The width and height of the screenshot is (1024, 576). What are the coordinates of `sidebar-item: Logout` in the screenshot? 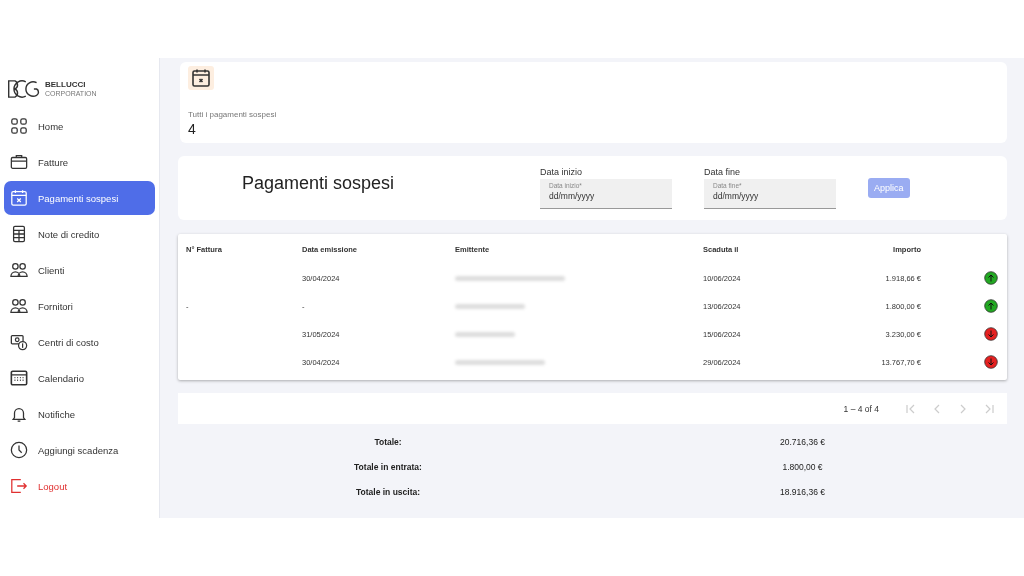 It's located at (79, 486).